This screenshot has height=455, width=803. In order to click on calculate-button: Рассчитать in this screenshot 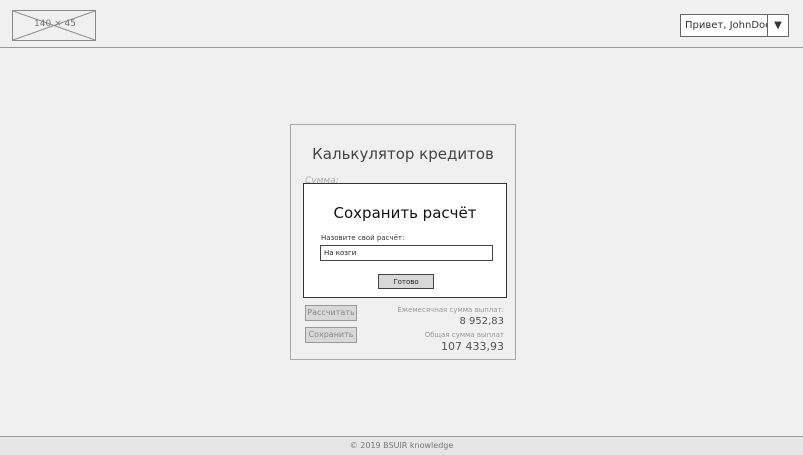, I will do `click(331, 313)`.